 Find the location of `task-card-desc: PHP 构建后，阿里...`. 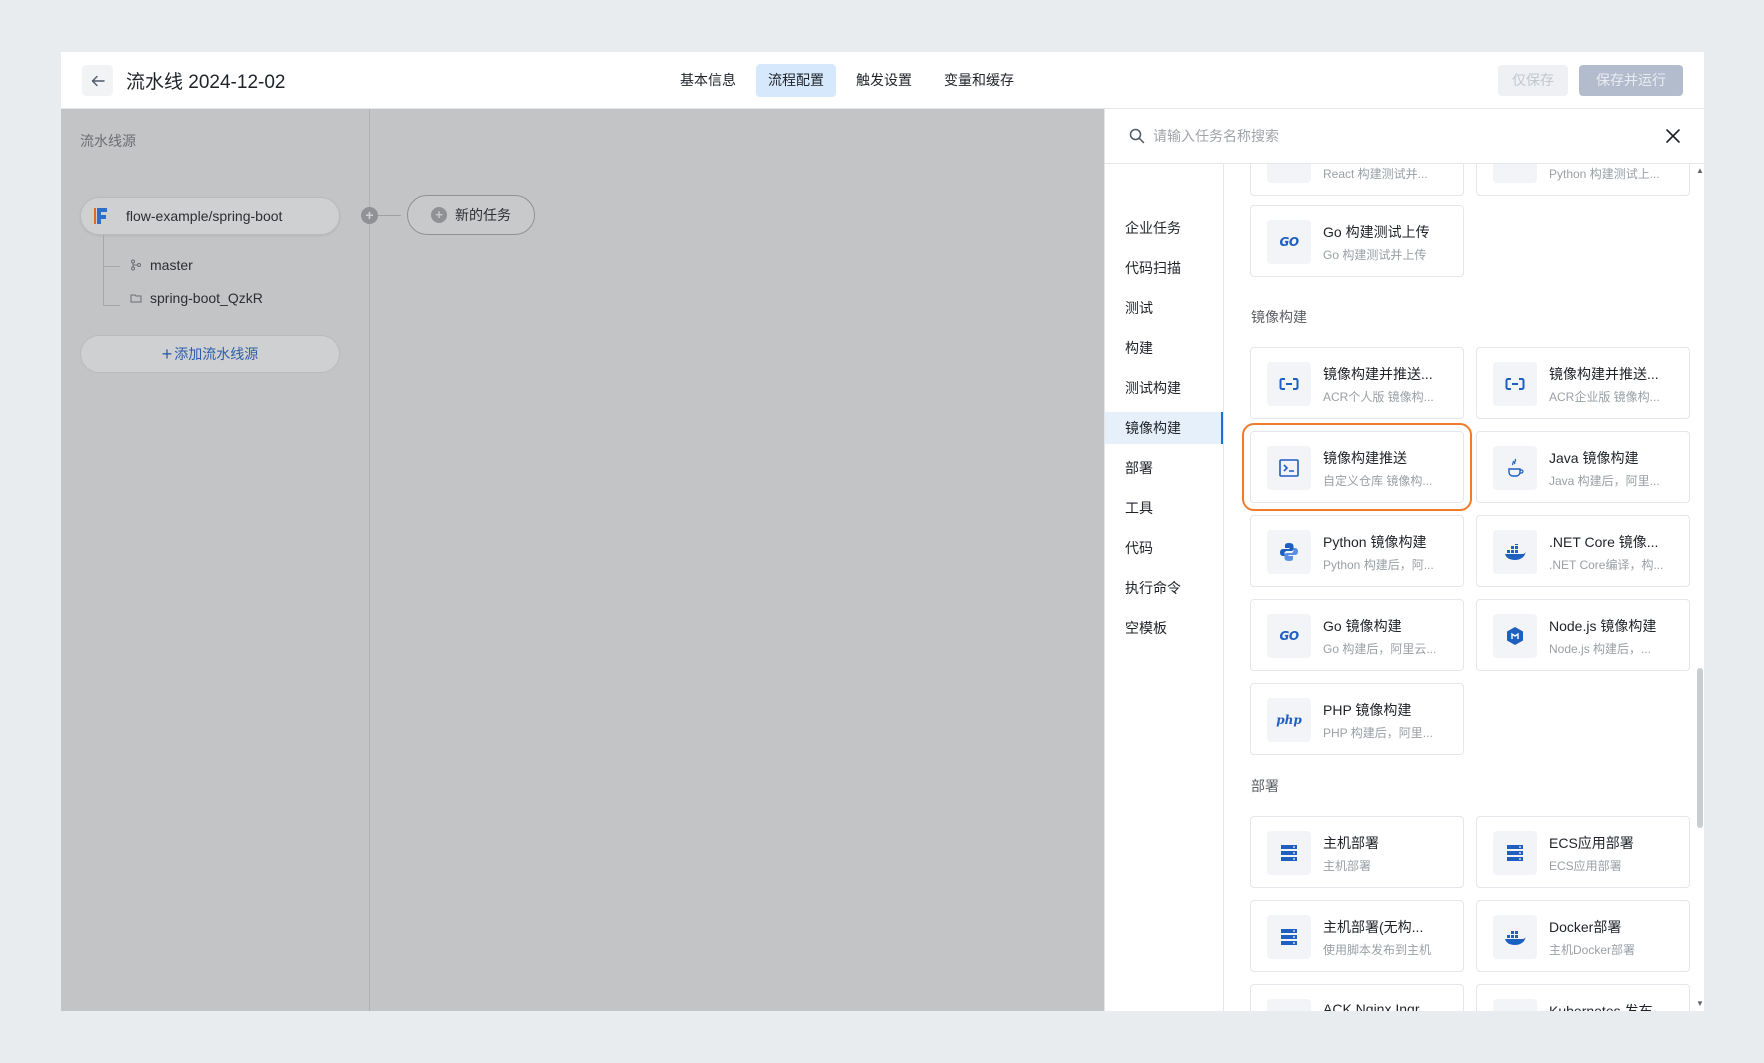

task-card-desc: PHP 构建后，阿里... is located at coordinates (1378, 733).